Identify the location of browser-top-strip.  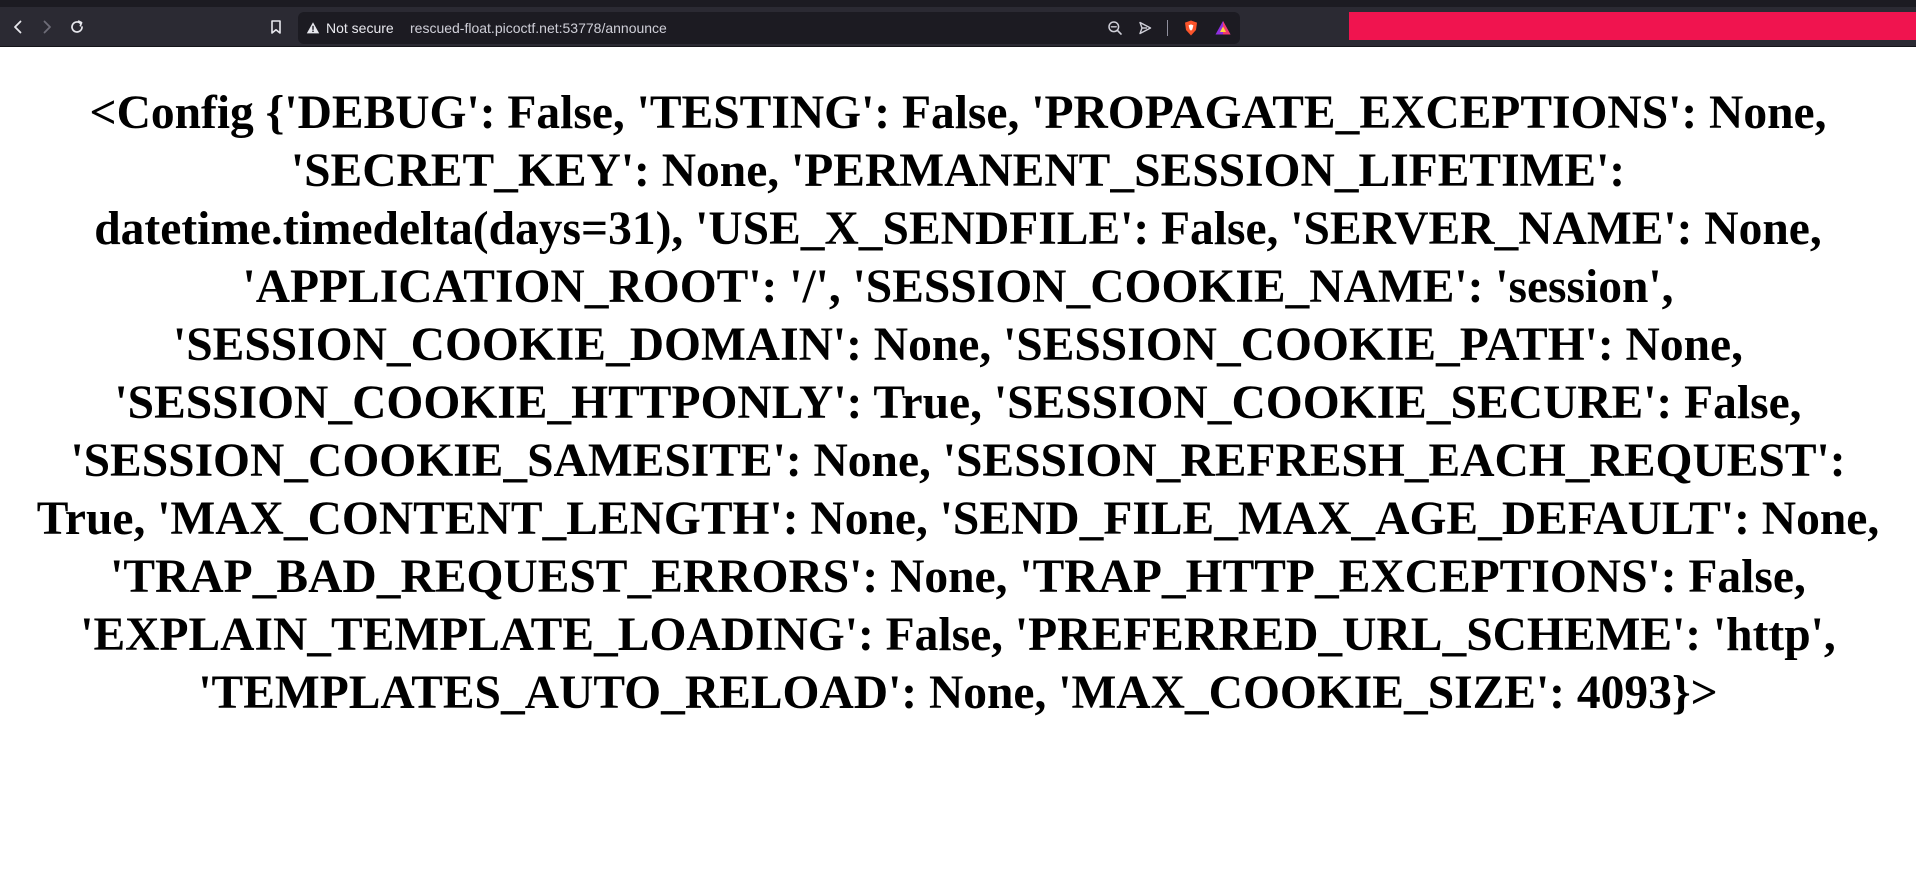
(958, 3).